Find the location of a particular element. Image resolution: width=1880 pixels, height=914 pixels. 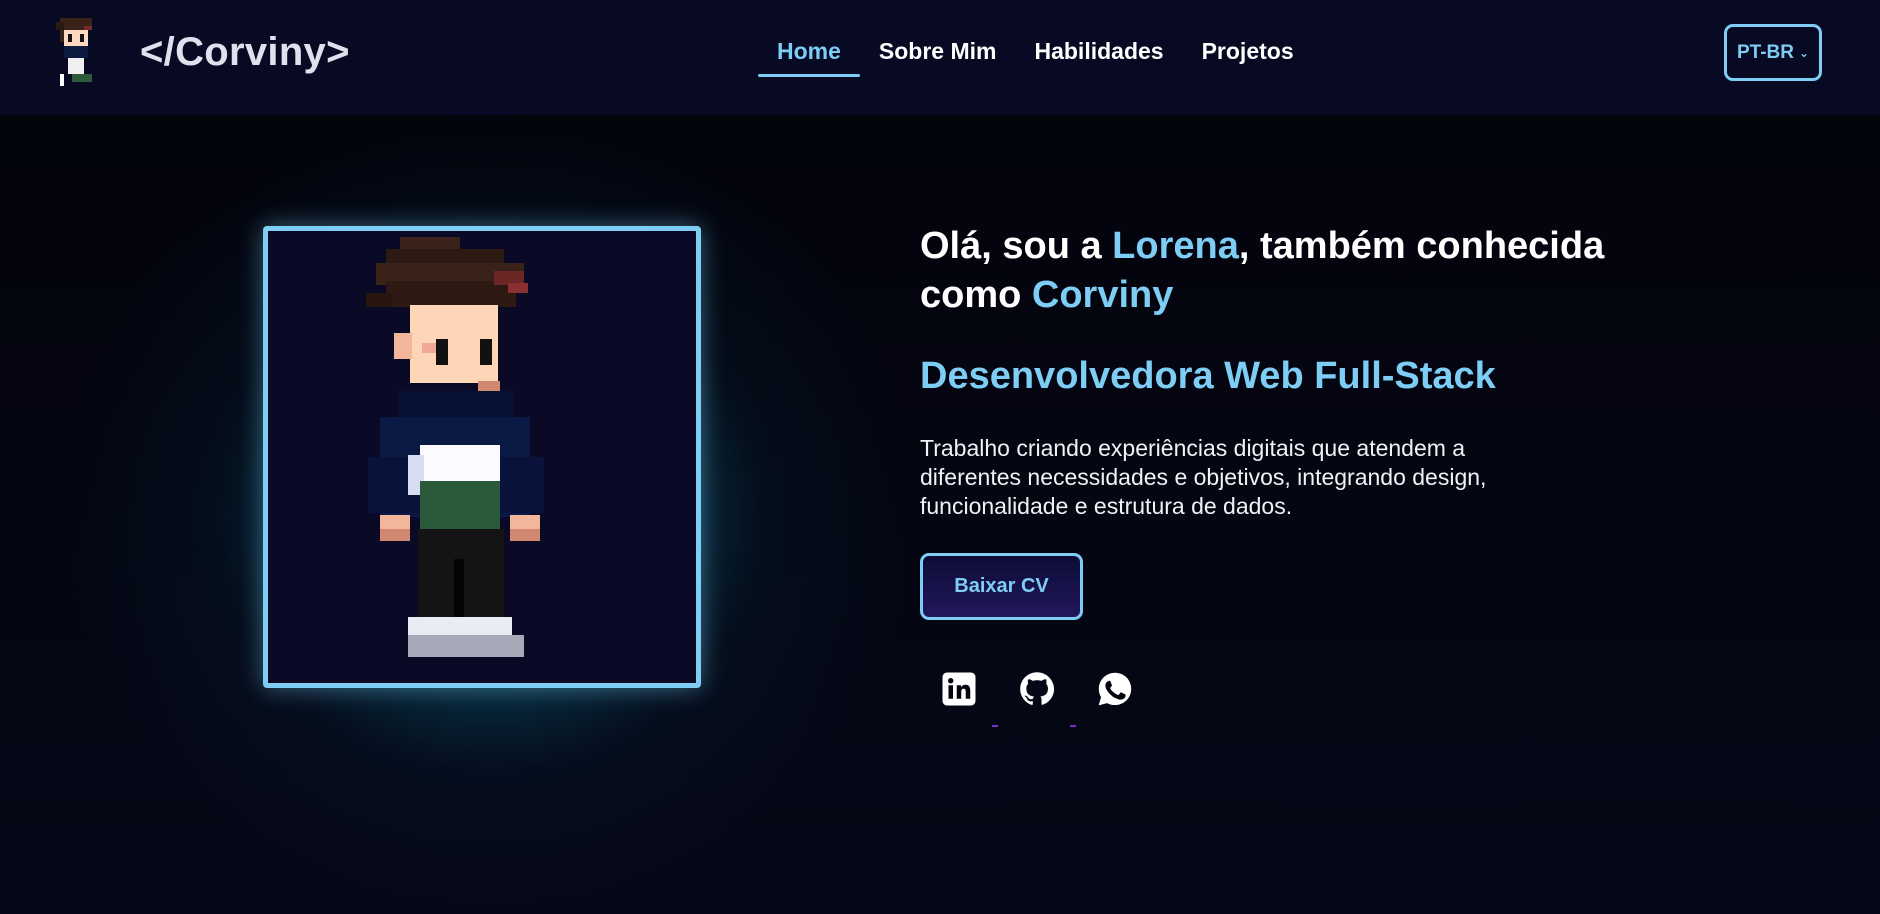

github-icon is located at coordinates (1037, 688).